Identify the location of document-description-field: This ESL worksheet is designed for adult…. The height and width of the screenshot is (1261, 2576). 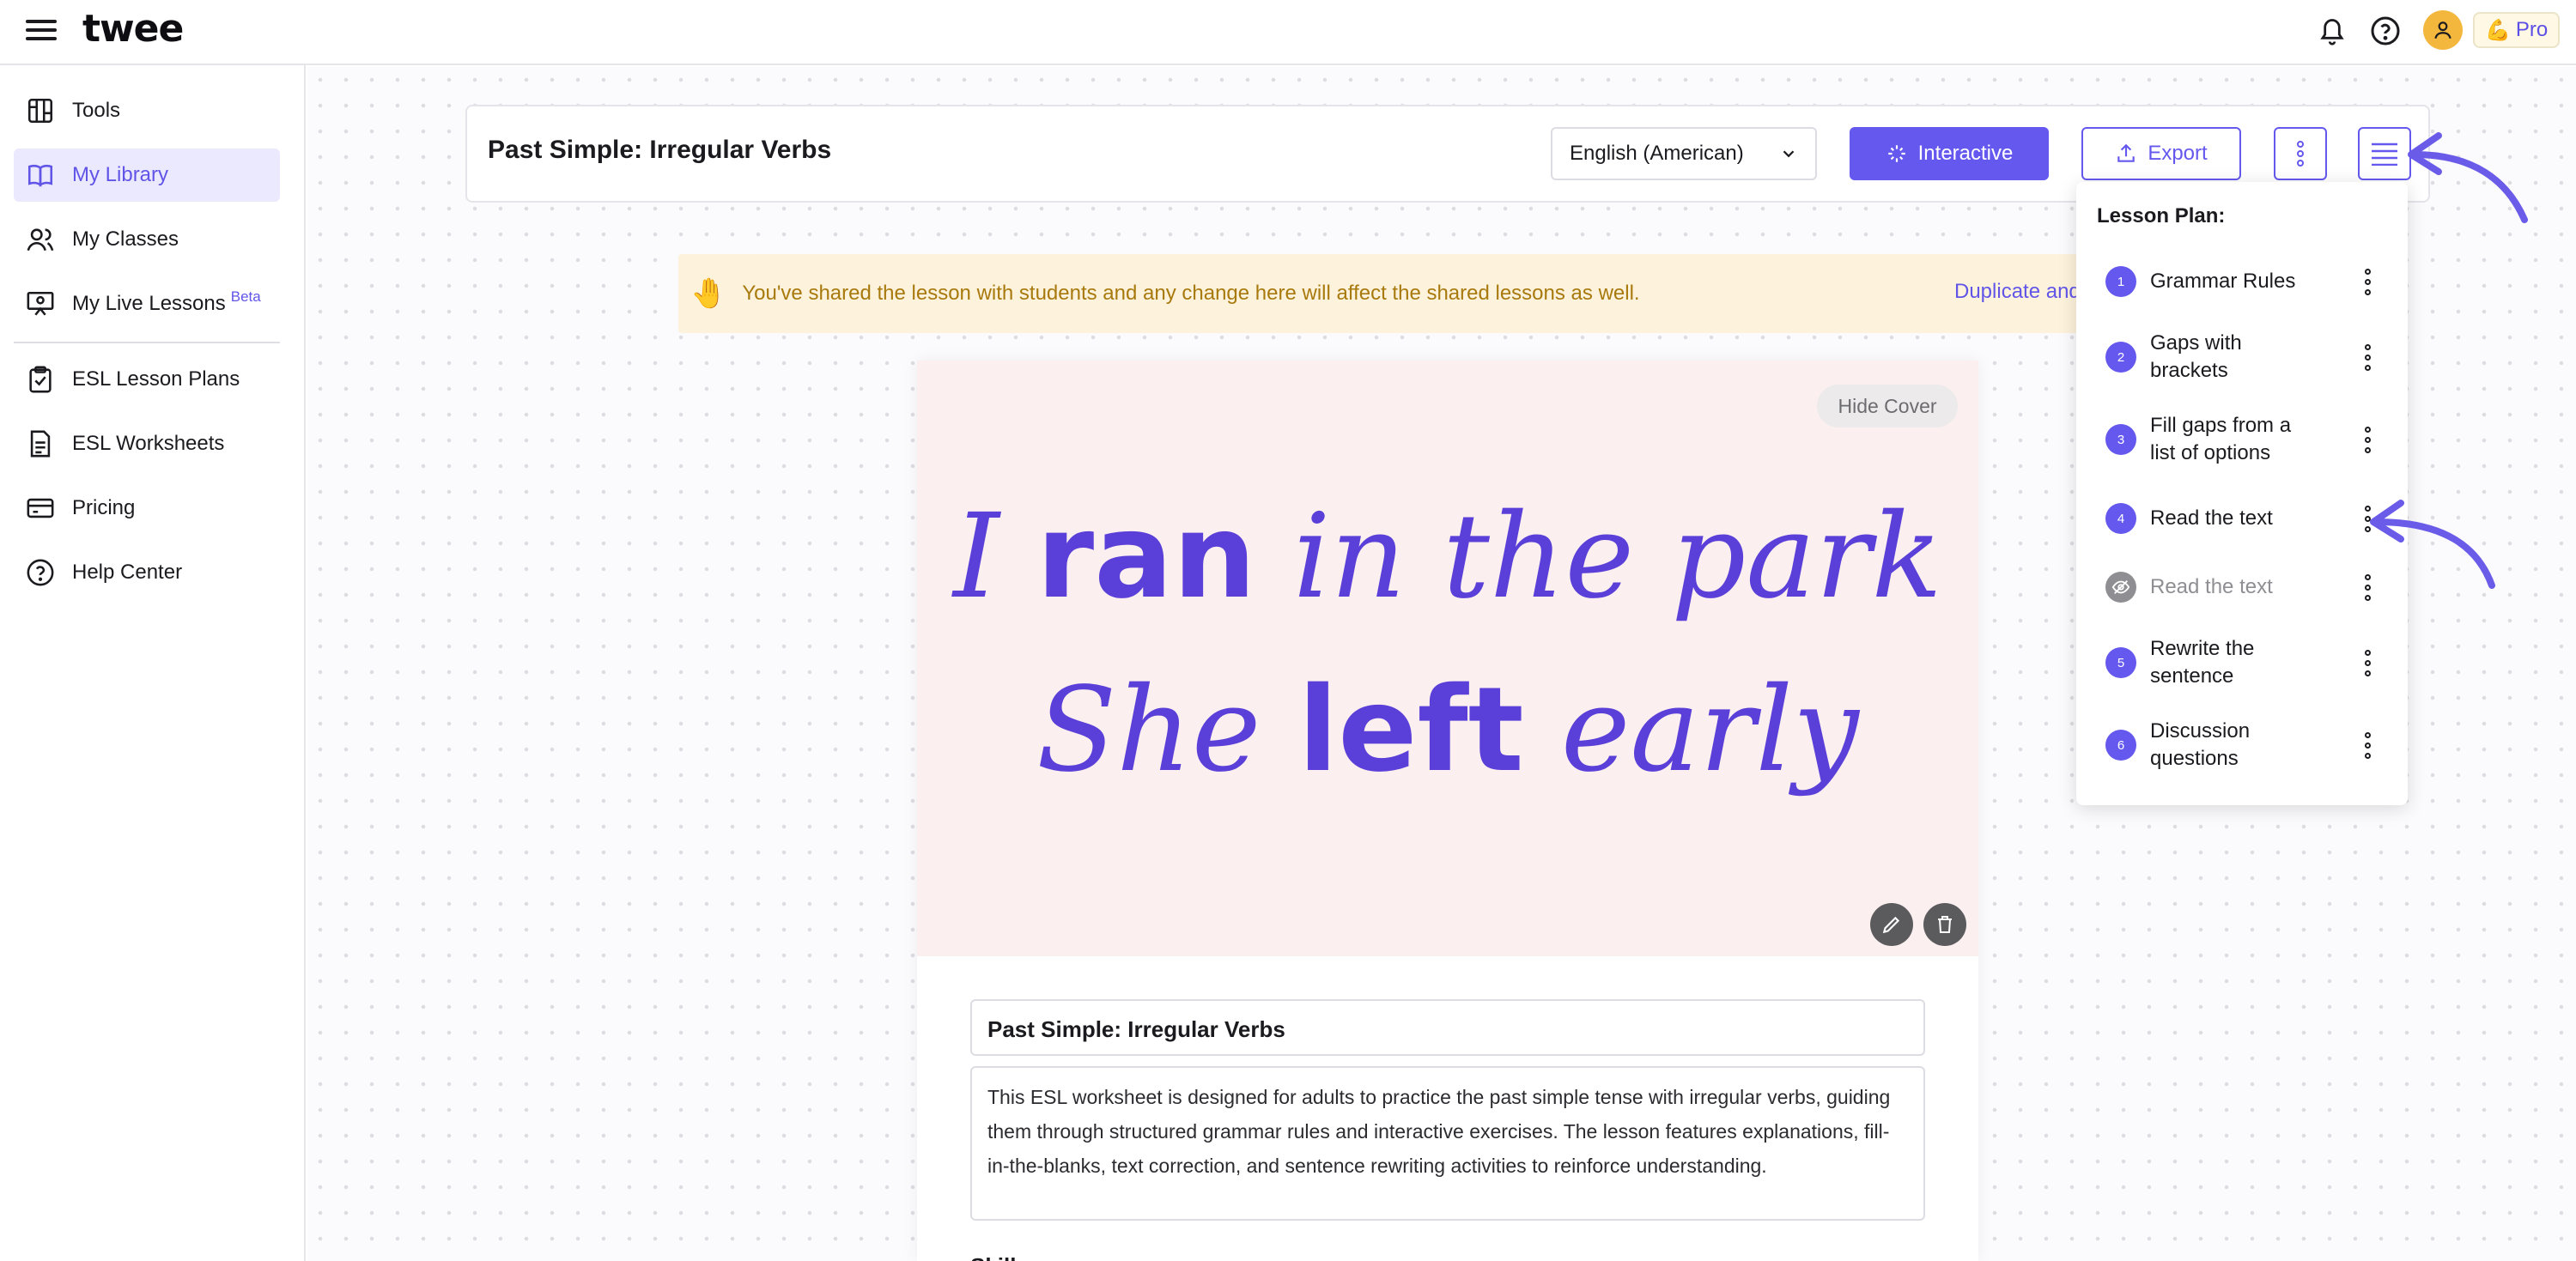
(1448, 1143).